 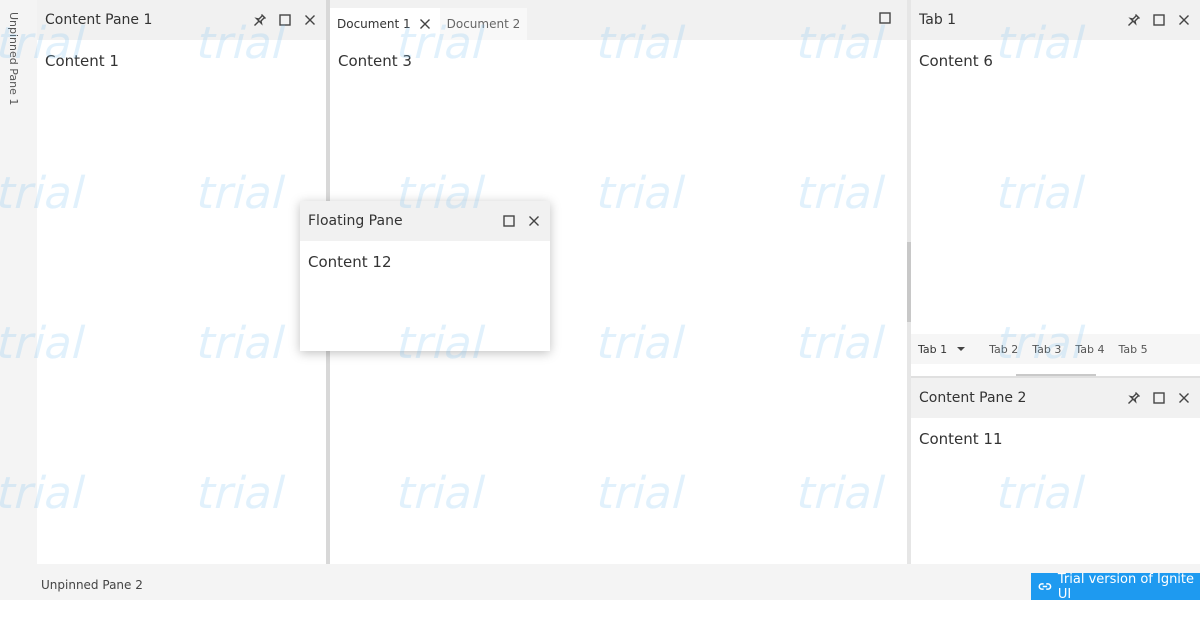 What do you see at coordinates (18, 282) in the screenshot?
I see `unpinned-left-strip: Unpinned Pane 1` at bounding box center [18, 282].